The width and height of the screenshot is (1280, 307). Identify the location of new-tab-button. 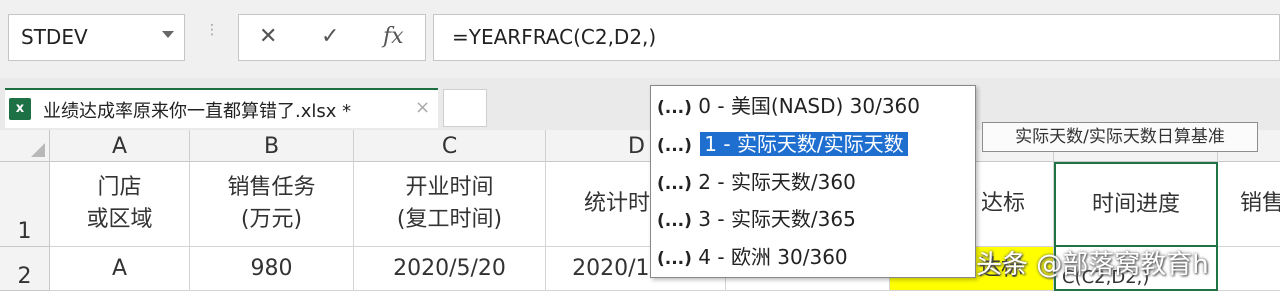
(465, 108).